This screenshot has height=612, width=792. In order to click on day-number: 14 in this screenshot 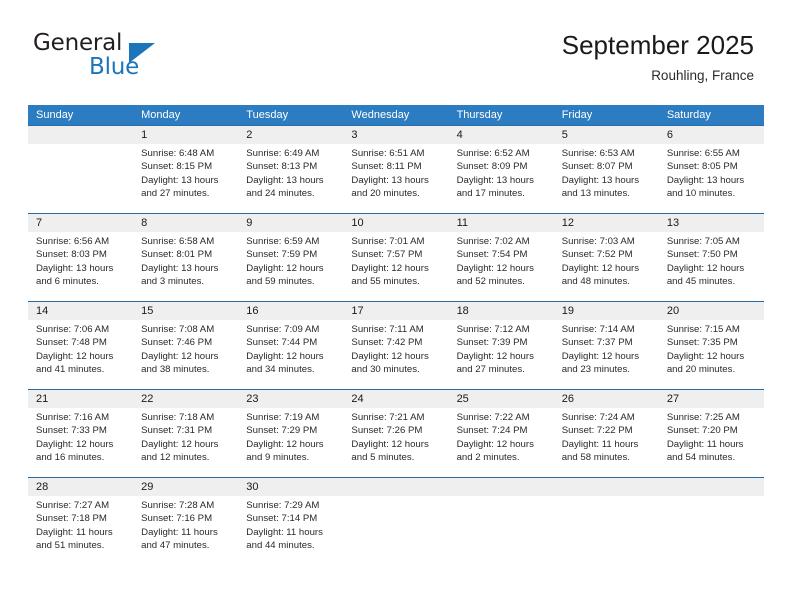, I will do `click(80, 311)`.